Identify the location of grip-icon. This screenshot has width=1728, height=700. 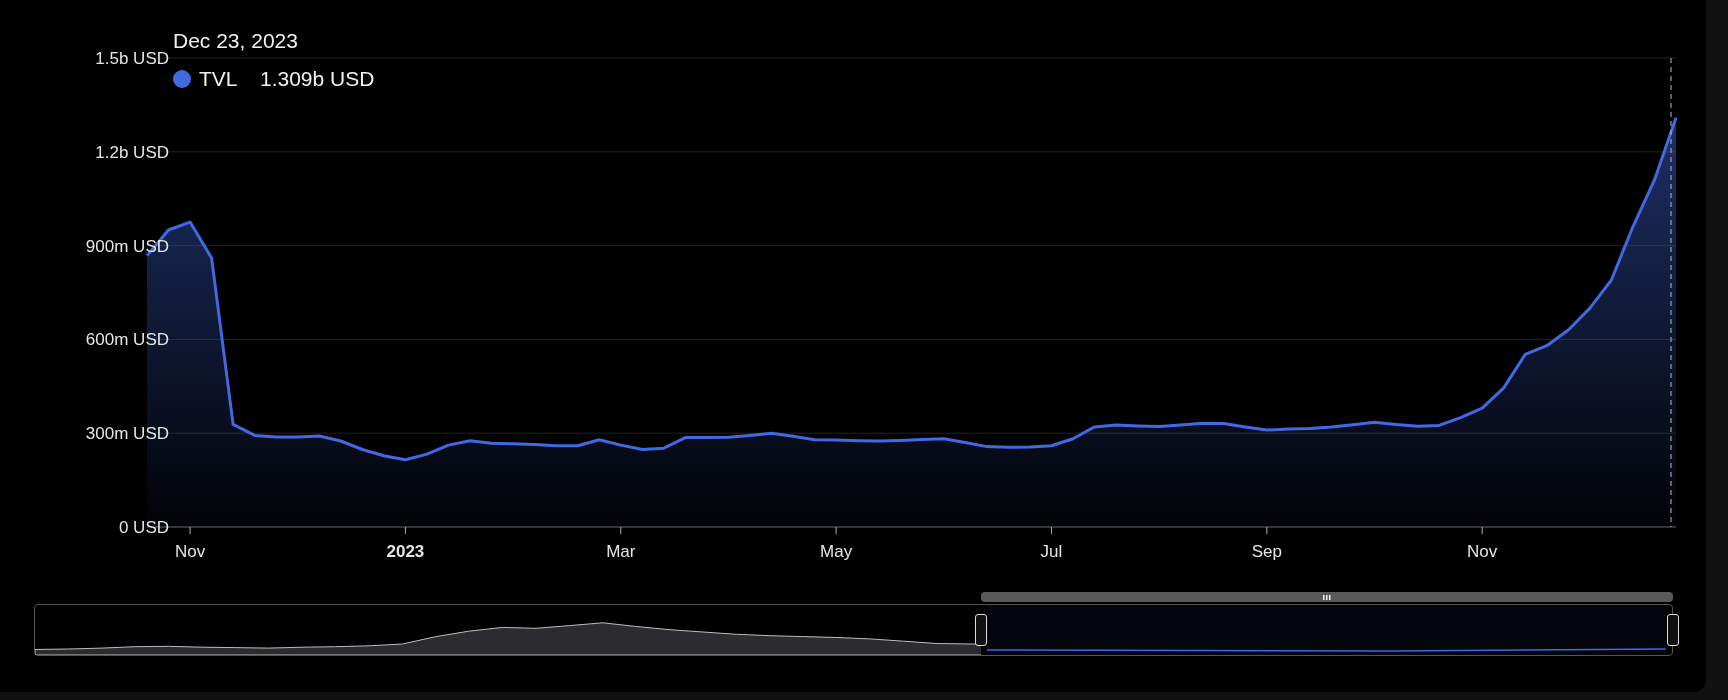
(1327, 597).